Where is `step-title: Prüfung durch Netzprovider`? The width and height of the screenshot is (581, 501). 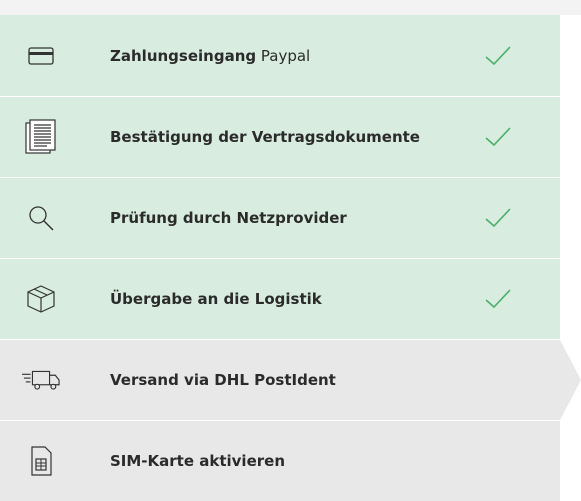 step-title: Prüfung durch Netzprovider is located at coordinates (228, 218).